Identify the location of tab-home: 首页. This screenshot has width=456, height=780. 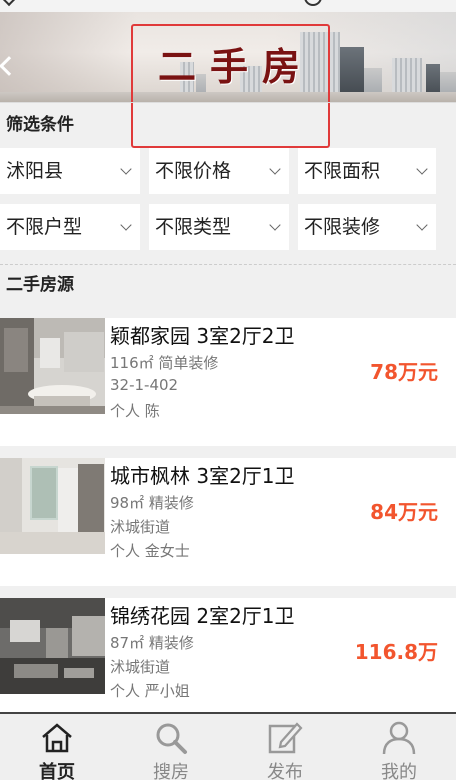
(57, 747).